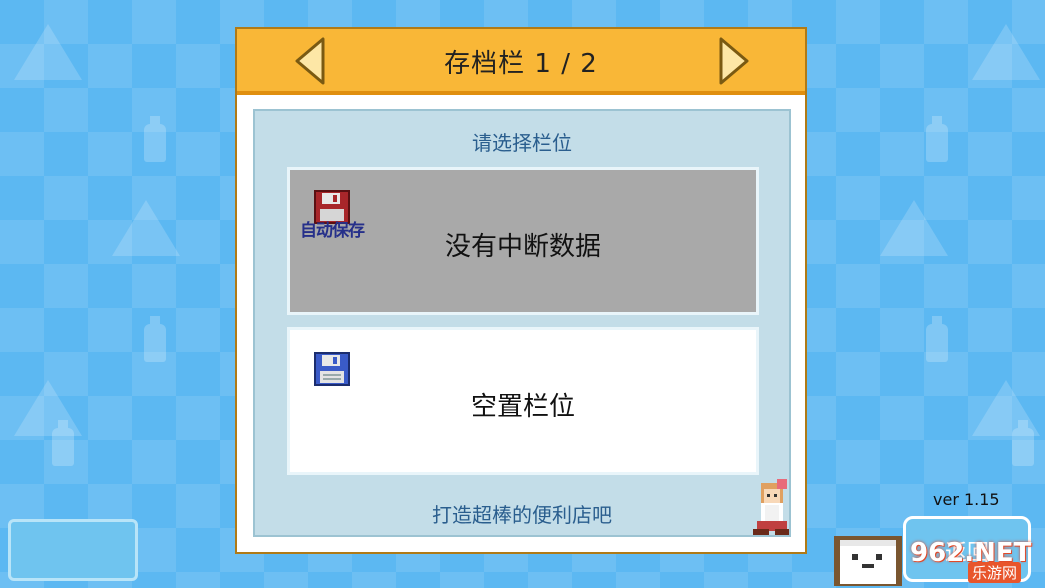 The height and width of the screenshot is (588, 1045). I want to click on watermark-subtext: 乐游网, so click(995, 572).